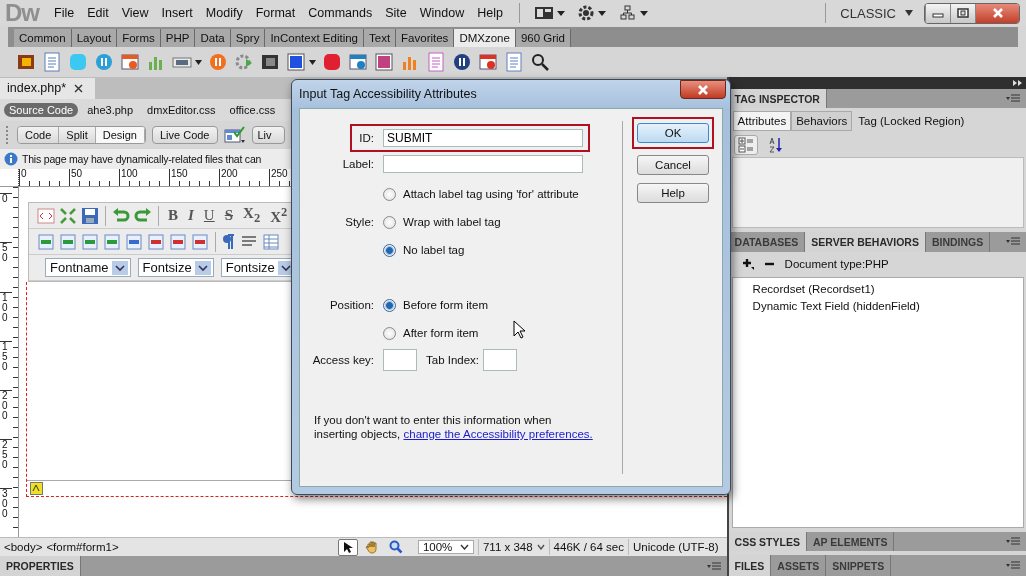  Describe the element at coordinates (43, 38) in the screenshot. I see `insert-tab: Common` at that location.